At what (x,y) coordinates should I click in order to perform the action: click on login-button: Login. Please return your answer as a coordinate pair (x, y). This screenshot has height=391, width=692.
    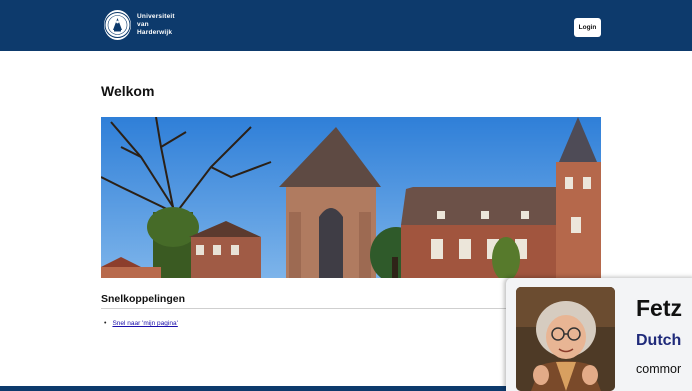
    Looking at the image, I should click on (587, 27).